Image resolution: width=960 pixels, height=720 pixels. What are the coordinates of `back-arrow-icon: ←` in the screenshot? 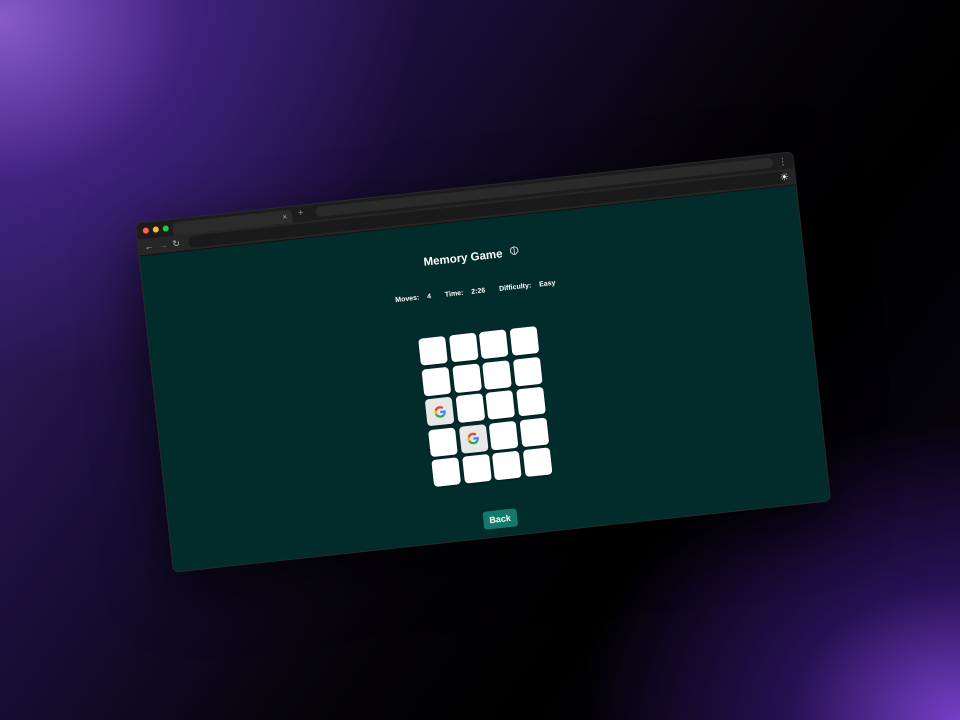 It's located at (149, 246).